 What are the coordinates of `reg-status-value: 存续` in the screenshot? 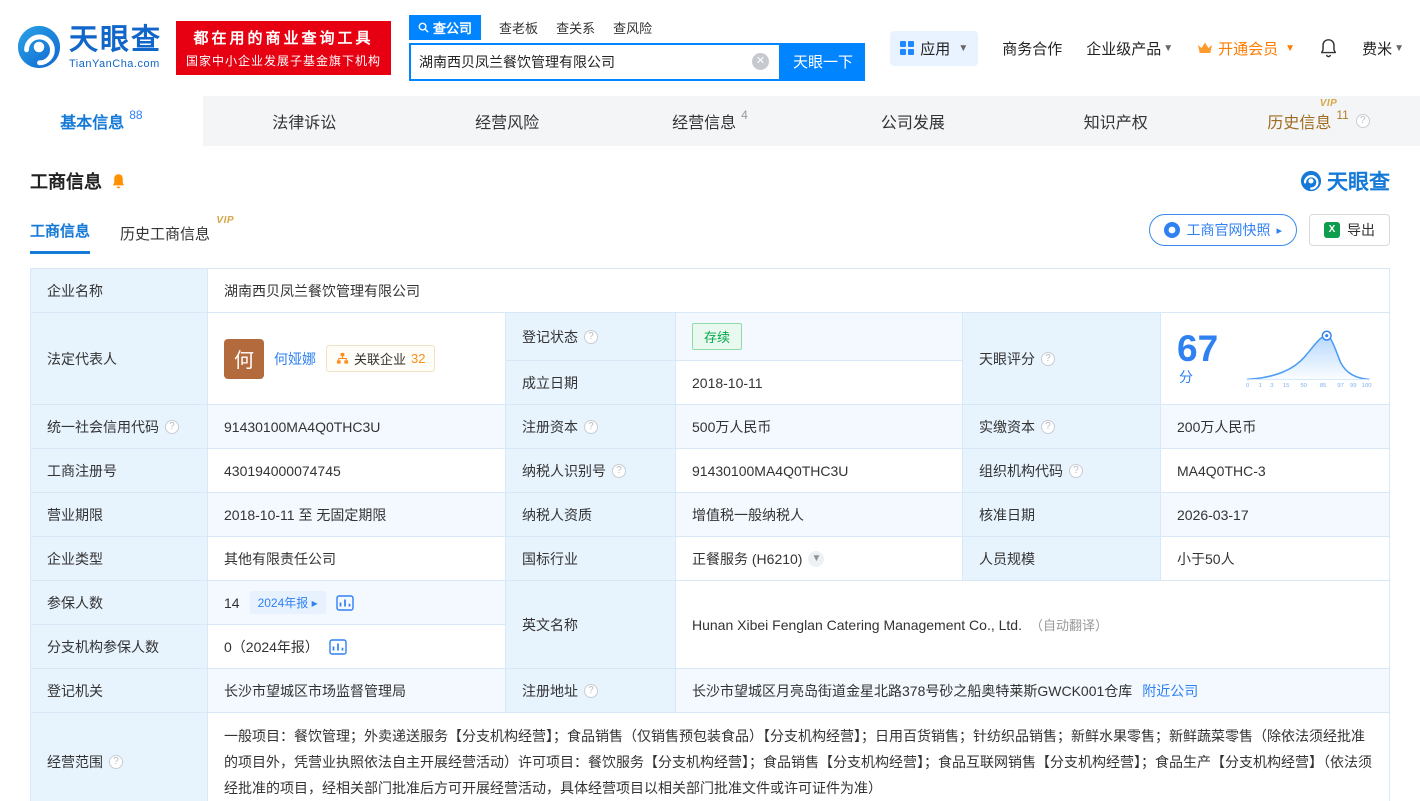 It's located at (819, 336).